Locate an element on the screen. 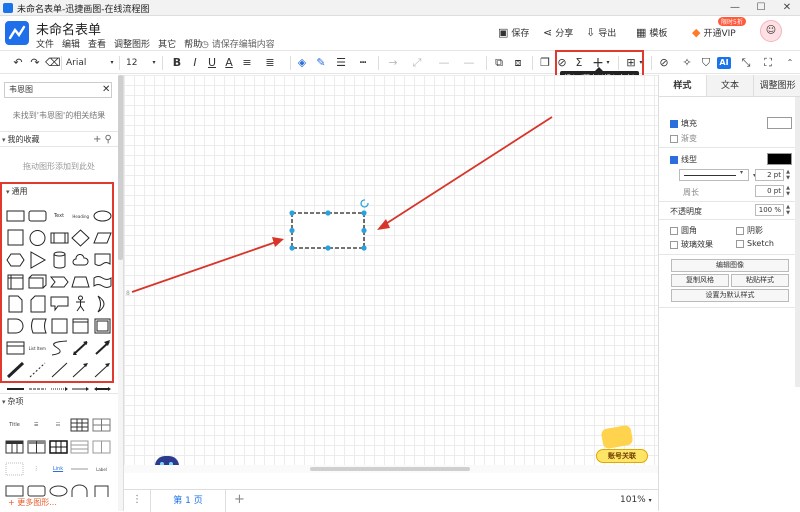 The height and width of the screenshot is (512, 800). tab-text: 文本 is located at coordinates (730, 85).